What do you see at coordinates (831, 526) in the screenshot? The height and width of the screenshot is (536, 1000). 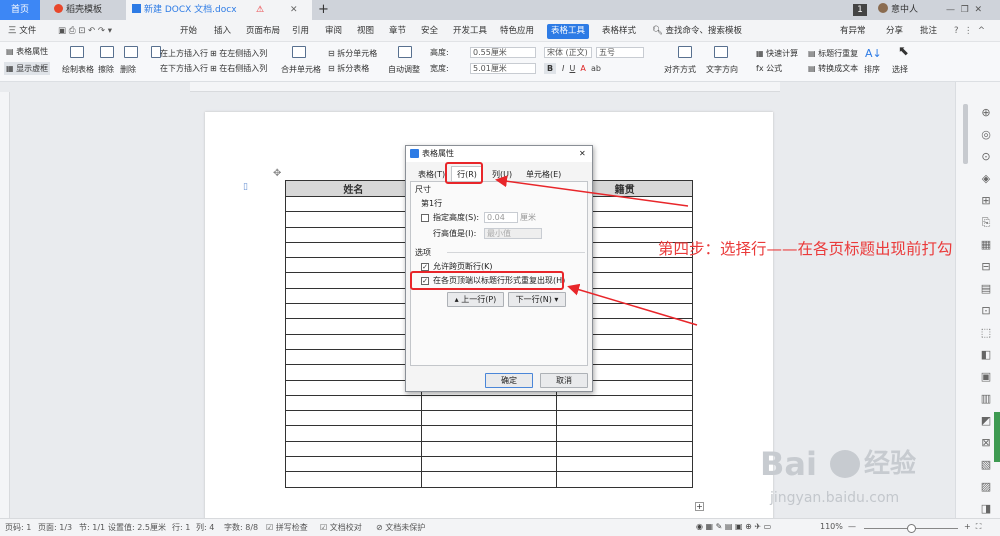 I see `zoom-level: 110%` at bounding box center [831, 526].